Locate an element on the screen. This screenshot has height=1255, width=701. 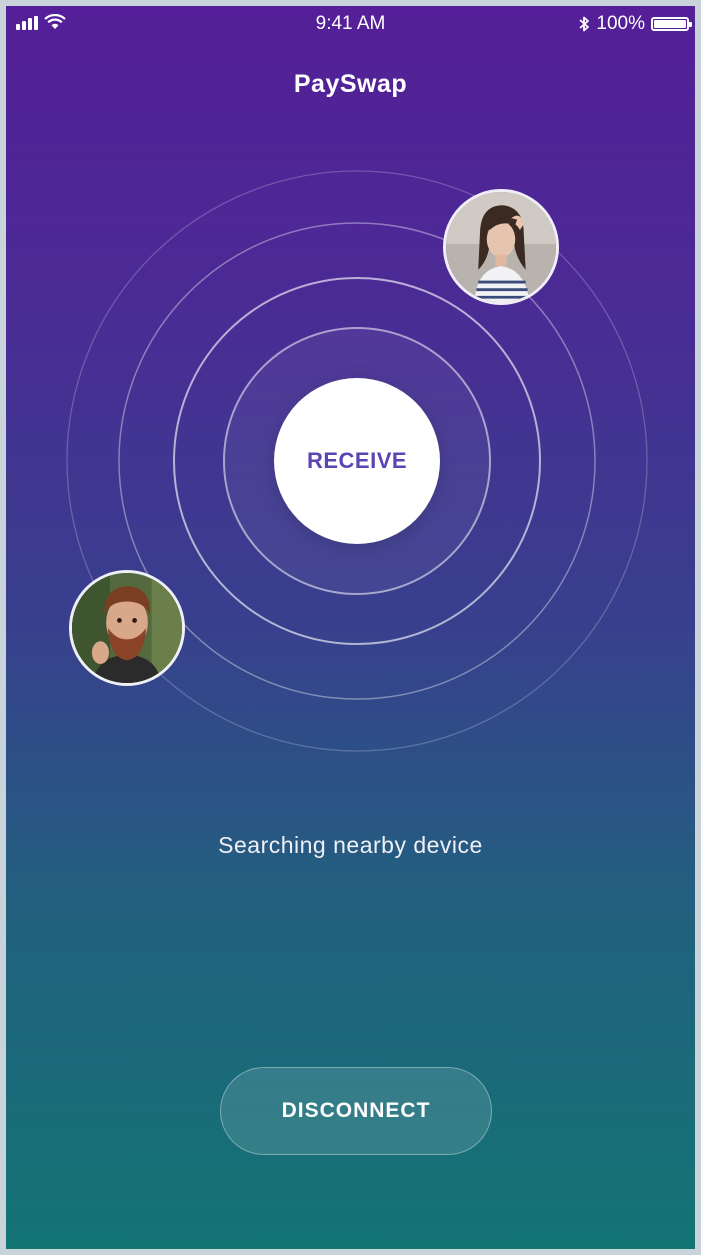
man-avatar-icon is located at coordinates (127, 628).